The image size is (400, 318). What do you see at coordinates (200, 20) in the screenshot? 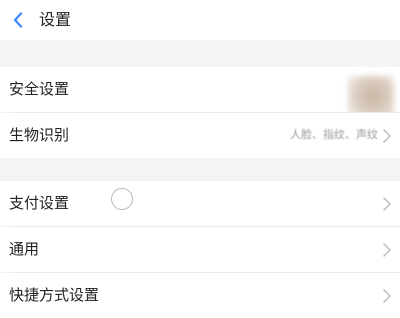
I see `title-bar: 设置` at bounding box center [200, 20].